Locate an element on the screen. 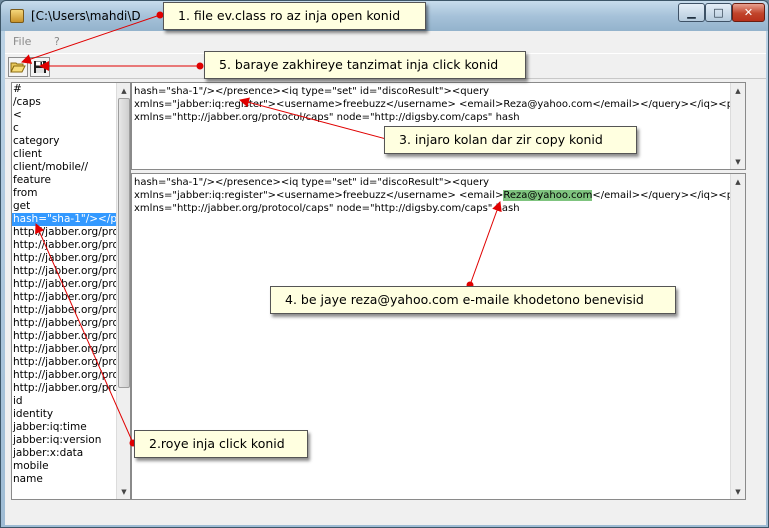  list-item: # is located at coordinates (64, 89).